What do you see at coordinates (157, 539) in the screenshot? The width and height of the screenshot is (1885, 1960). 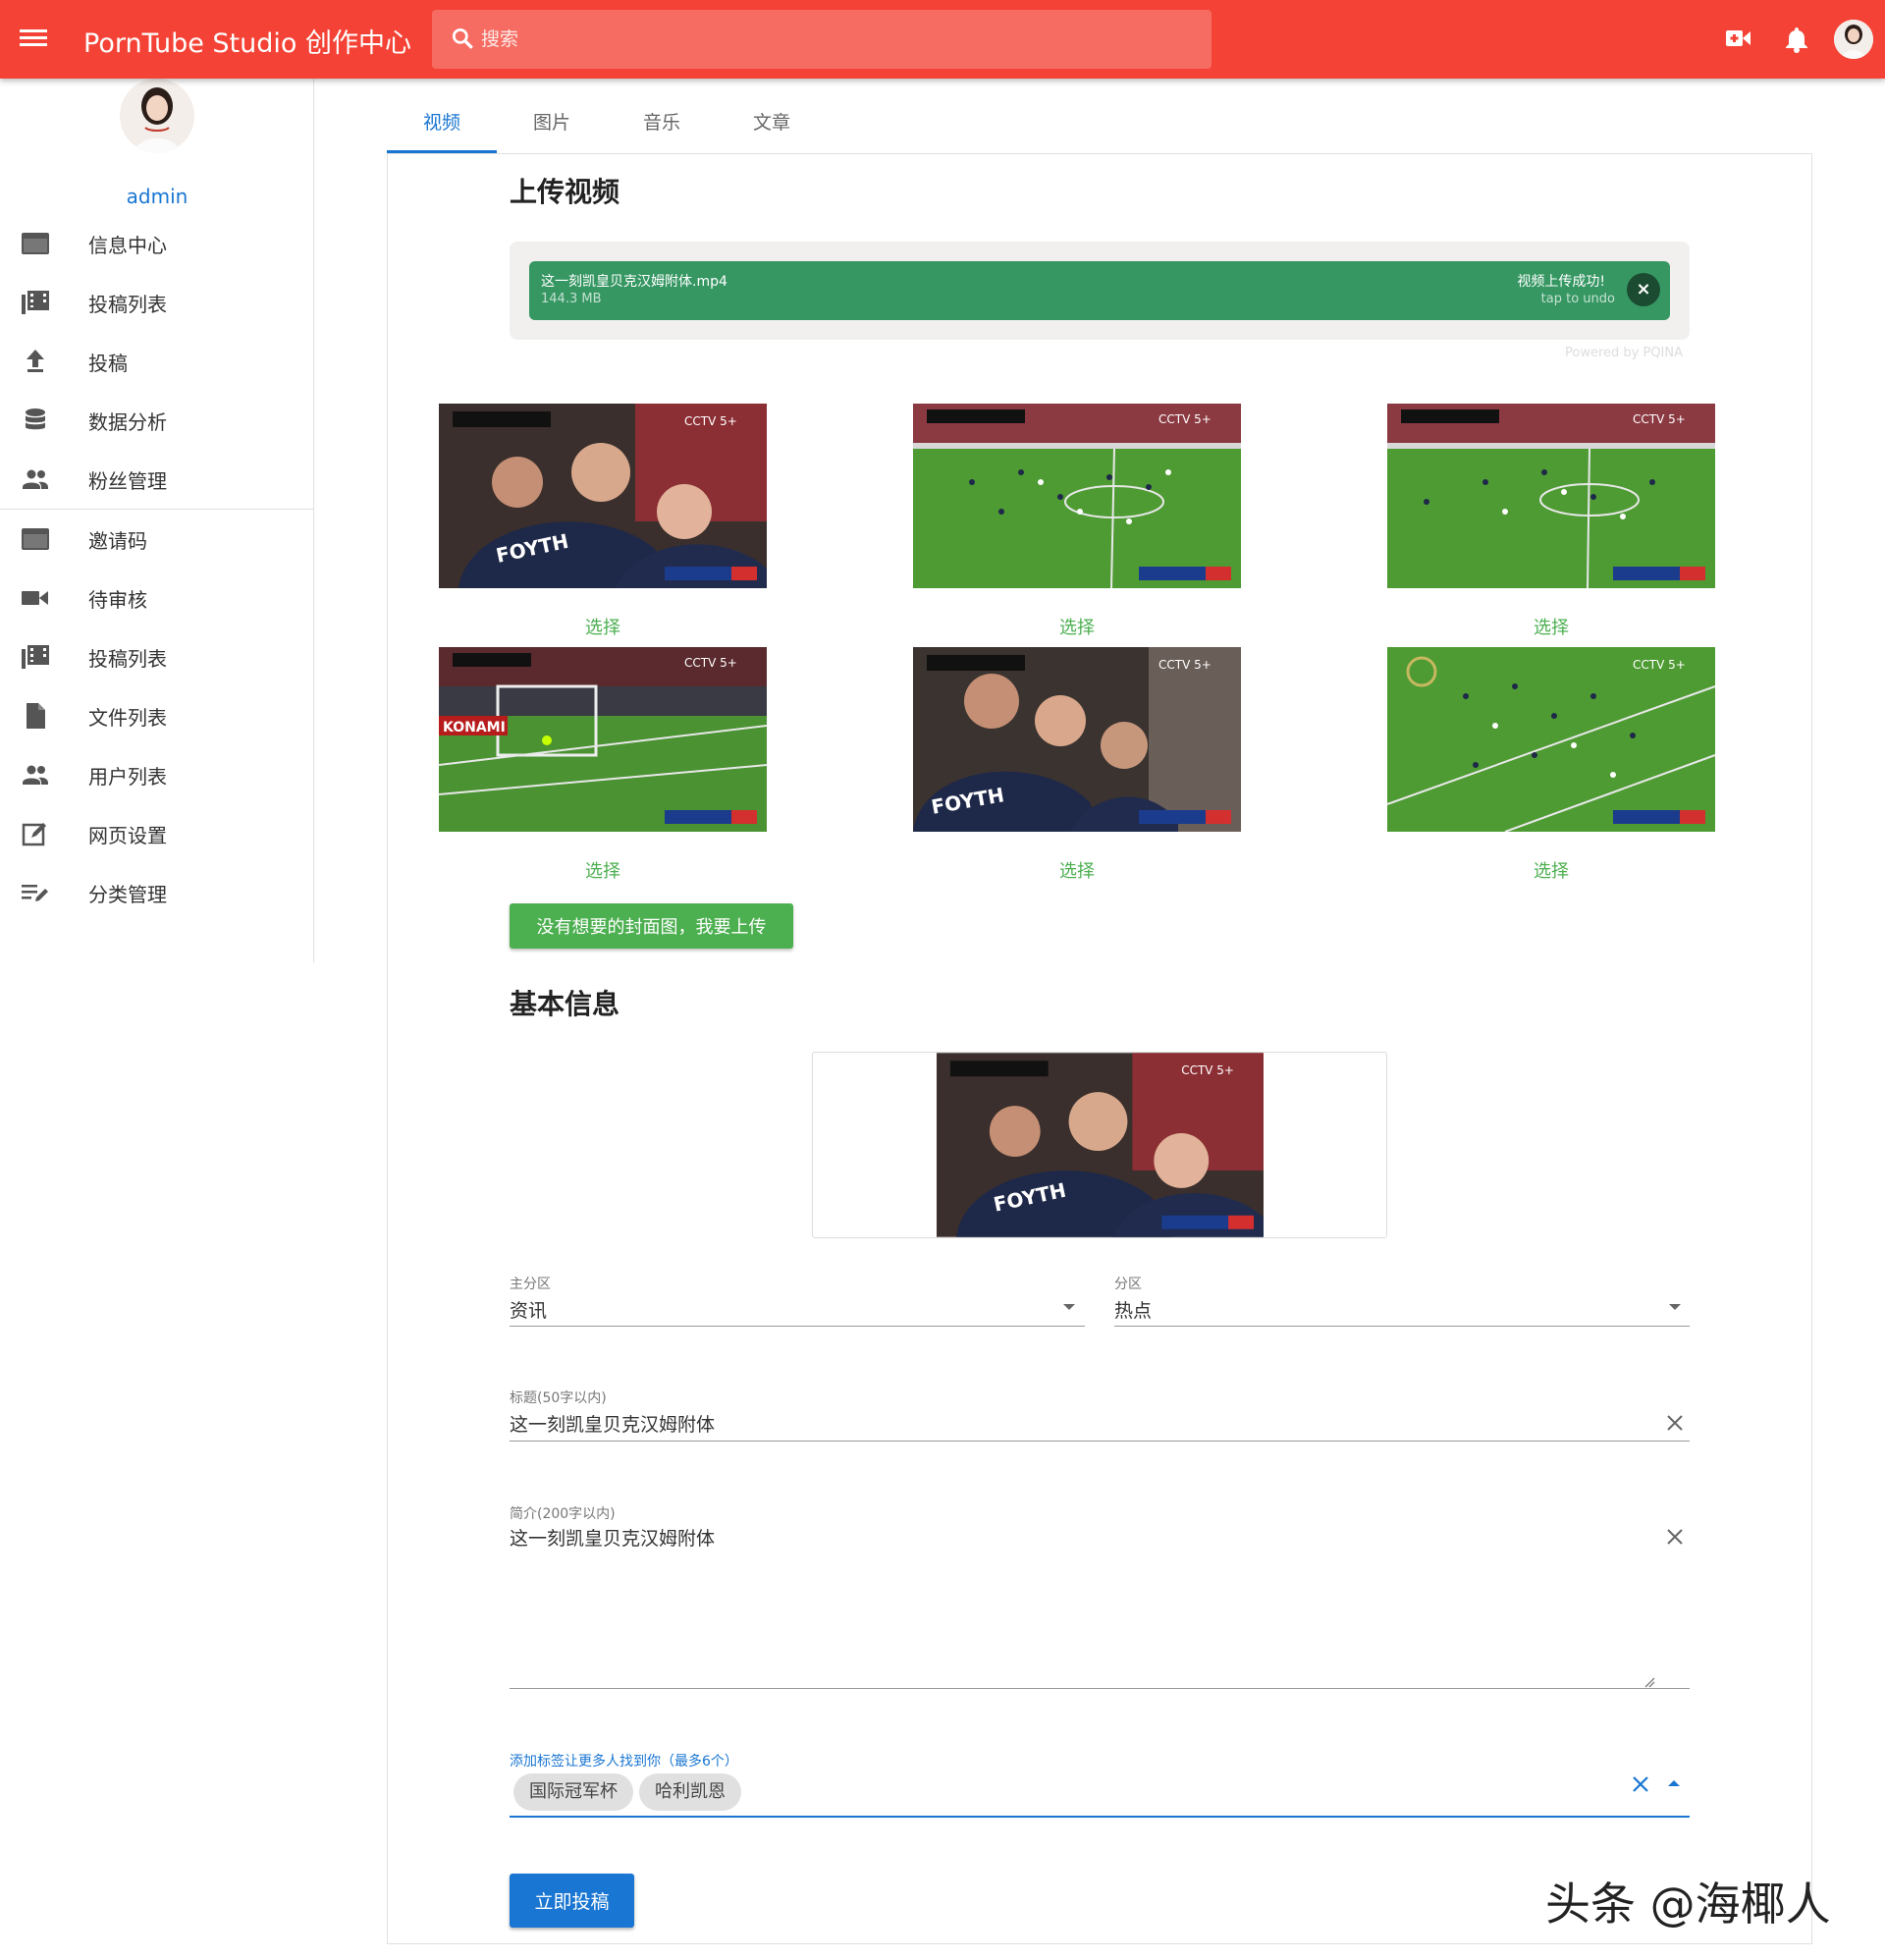 I see `sidebar-item-invite: 邀请码` at bounding box center [157, 539].